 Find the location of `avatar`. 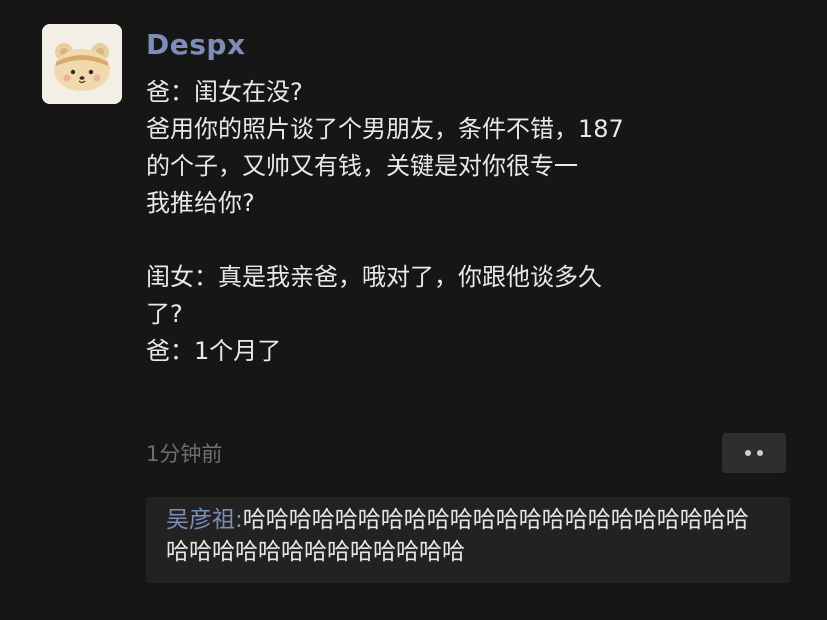

avatar is located at coordinates (82, 64).